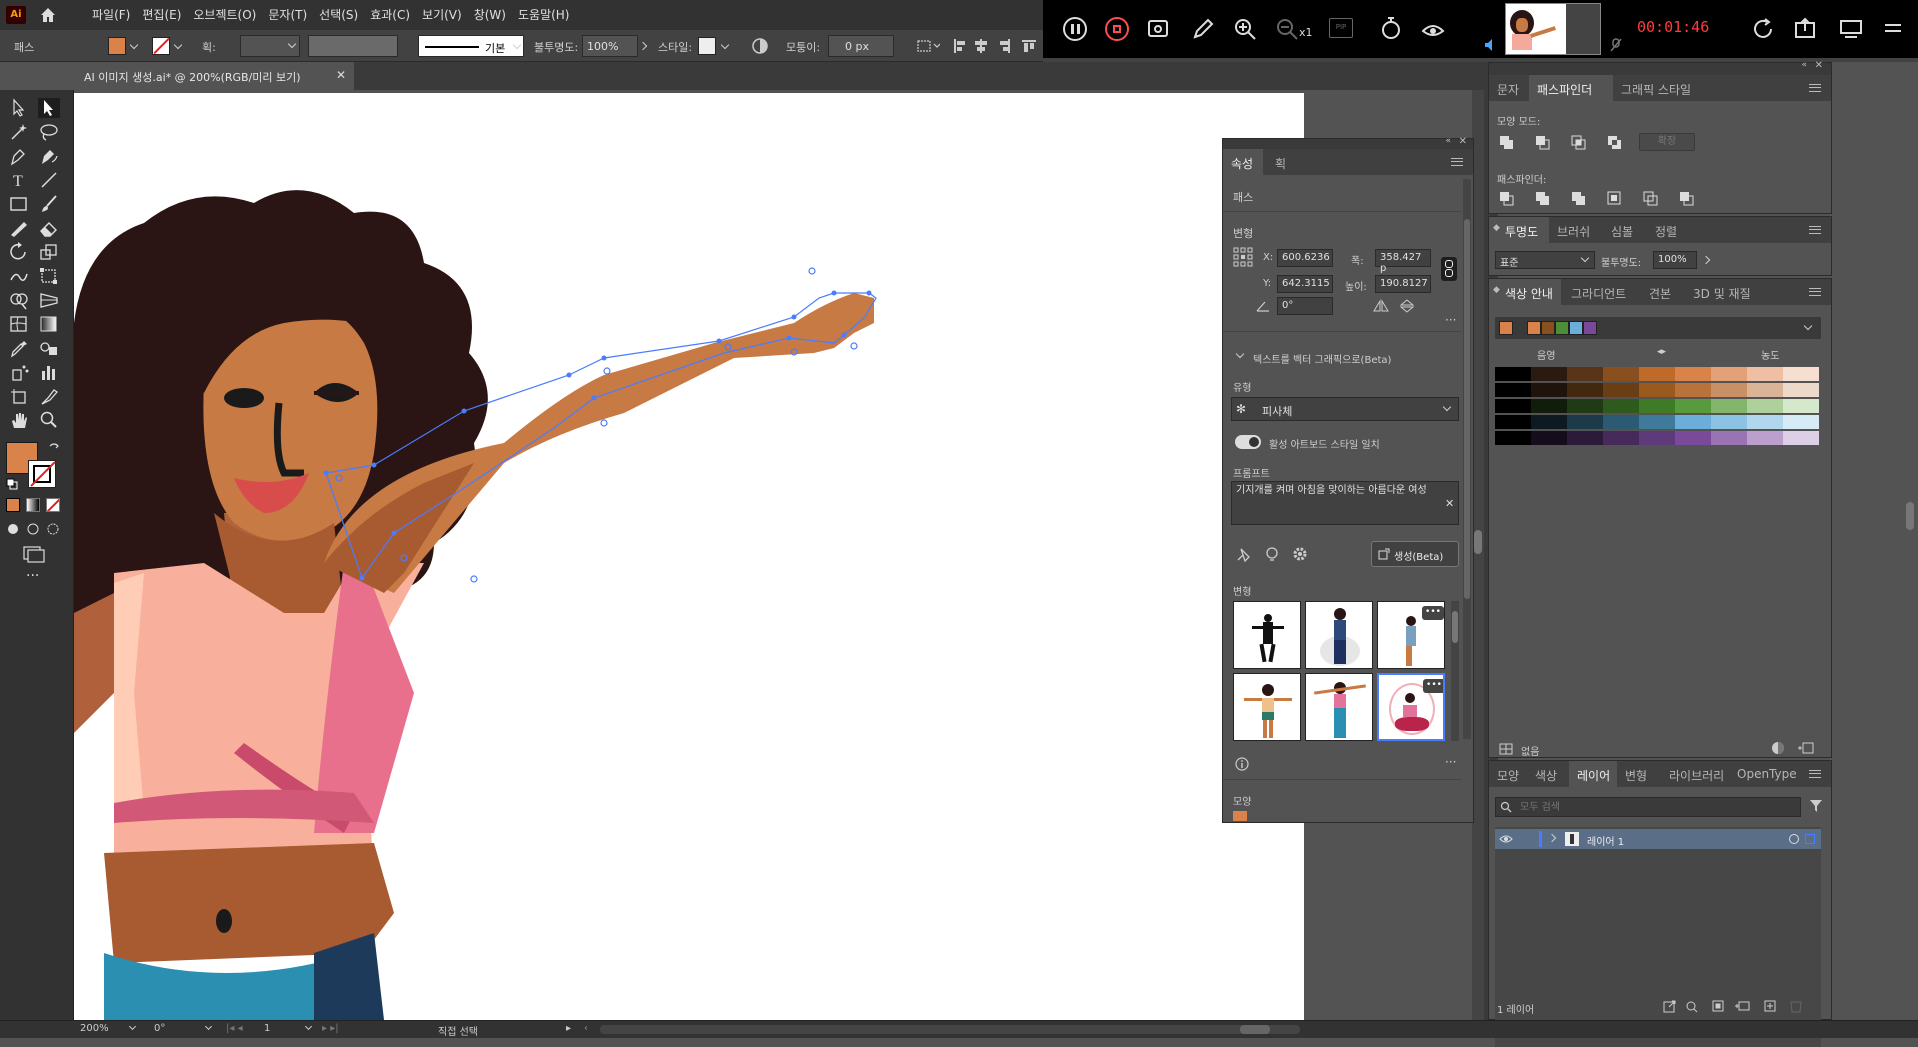 The width and height of the screenshot is (1918, 1047). I want to click on harmony-color-swatch, so click(1576, 328).